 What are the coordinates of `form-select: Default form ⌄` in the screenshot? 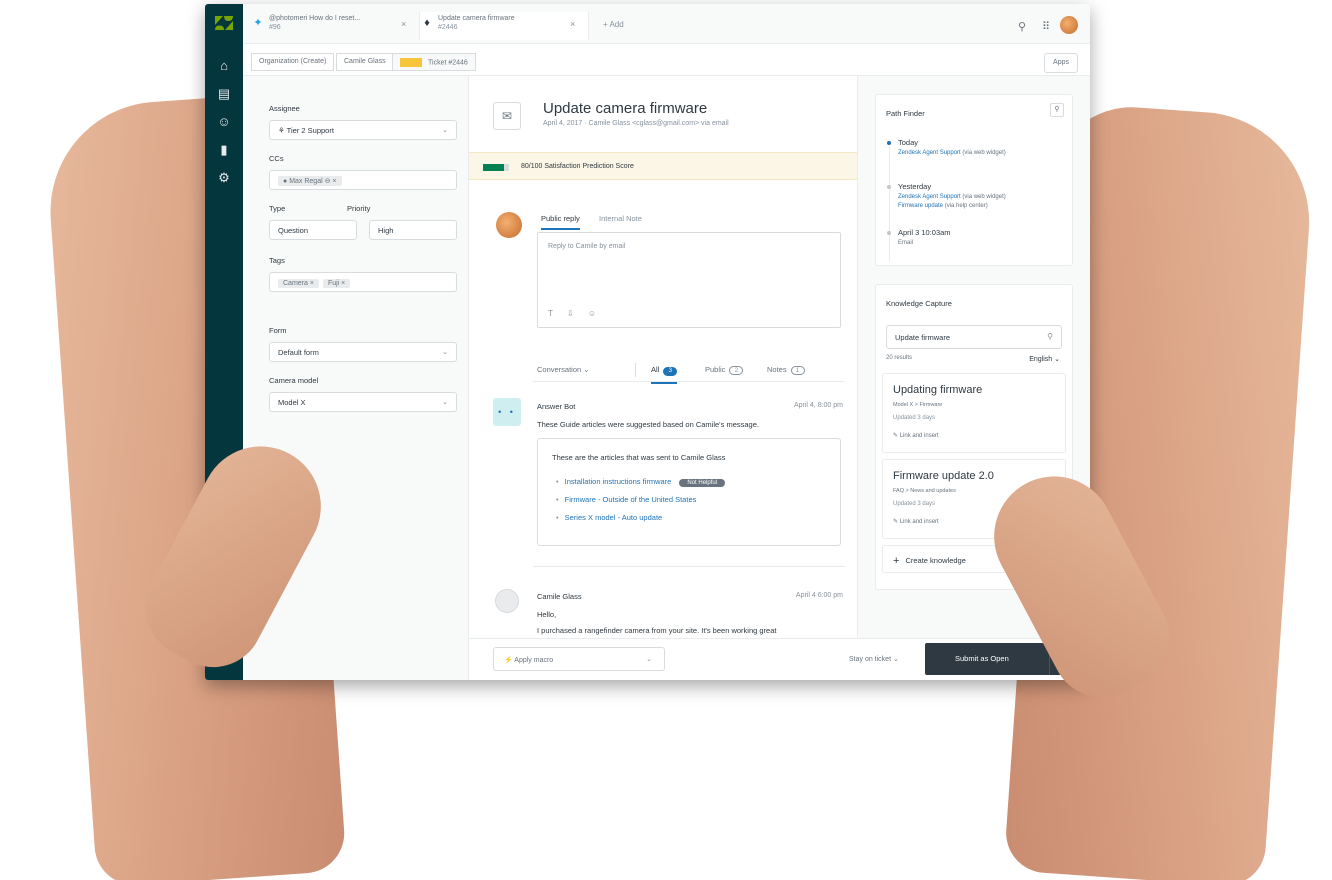 It's located at (363, 352).